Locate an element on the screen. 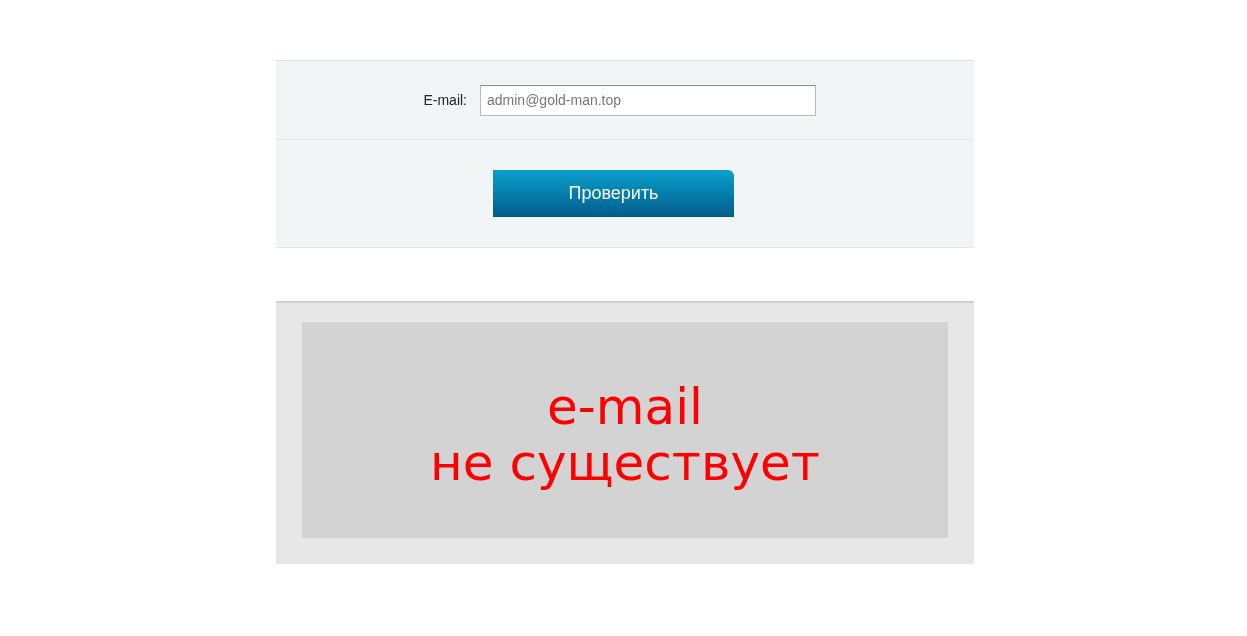 Image resolution: width=1247 pixels, height=636 pixels. email-field: admin@gold-man.top is located at coordinates (648, 100).